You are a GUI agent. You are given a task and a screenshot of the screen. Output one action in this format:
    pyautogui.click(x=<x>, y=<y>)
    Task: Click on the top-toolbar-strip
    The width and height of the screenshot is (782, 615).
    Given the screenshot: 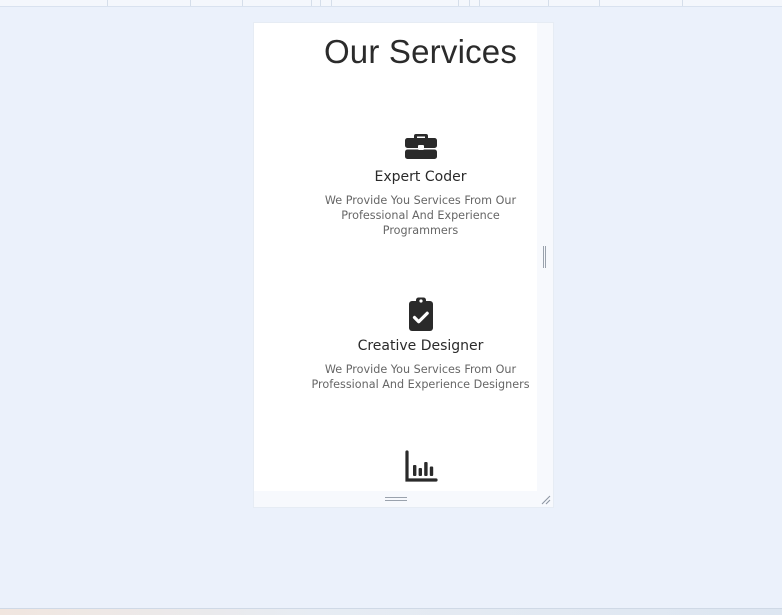 What is the action you would take?
    pyautogui.click(x=391, y=3)
    